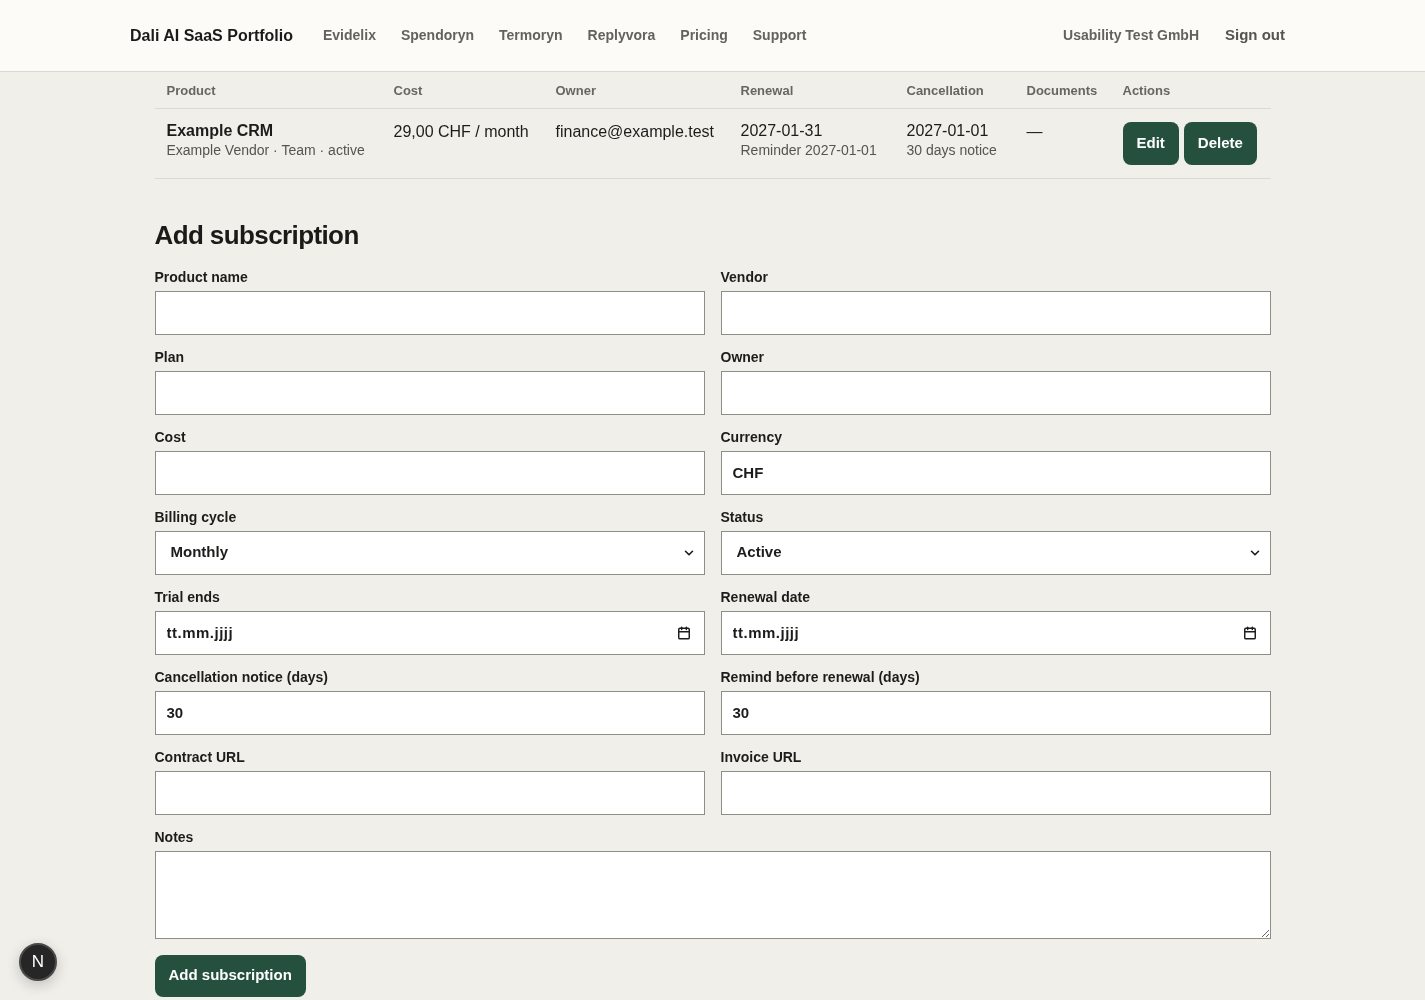  I want to click on field-label: Remind before renewal (days), so click(820, 677).